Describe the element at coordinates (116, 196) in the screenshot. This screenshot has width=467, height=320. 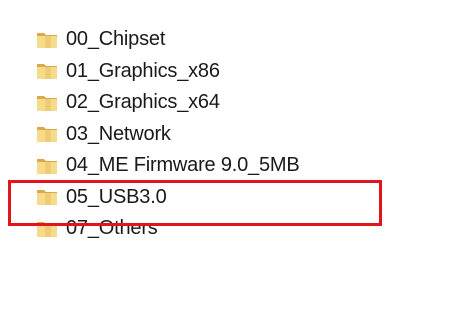
I see `folder-label: 05_USB3.0` at that location.